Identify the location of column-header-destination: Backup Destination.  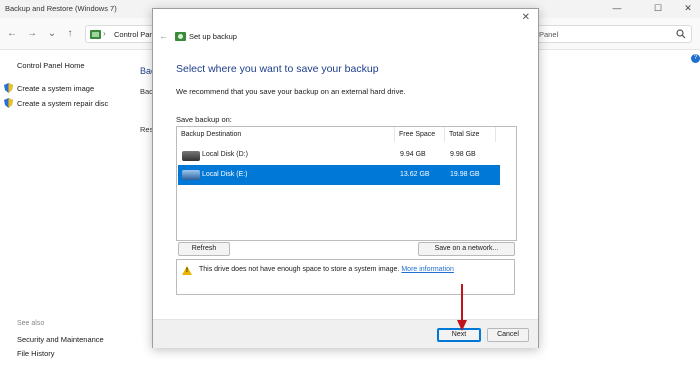
(286, 134).